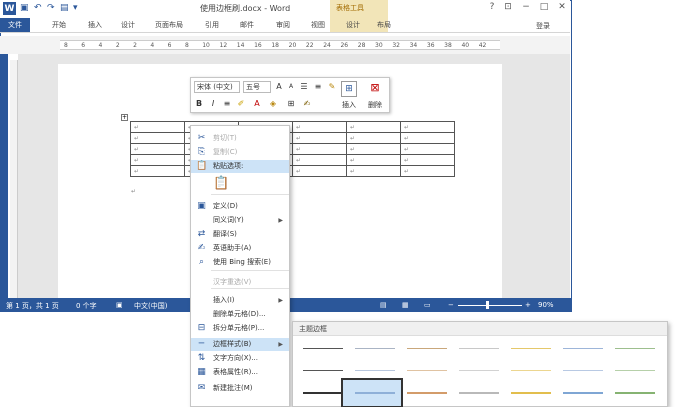  I want to click on italic-button: I, so click(213, 104).